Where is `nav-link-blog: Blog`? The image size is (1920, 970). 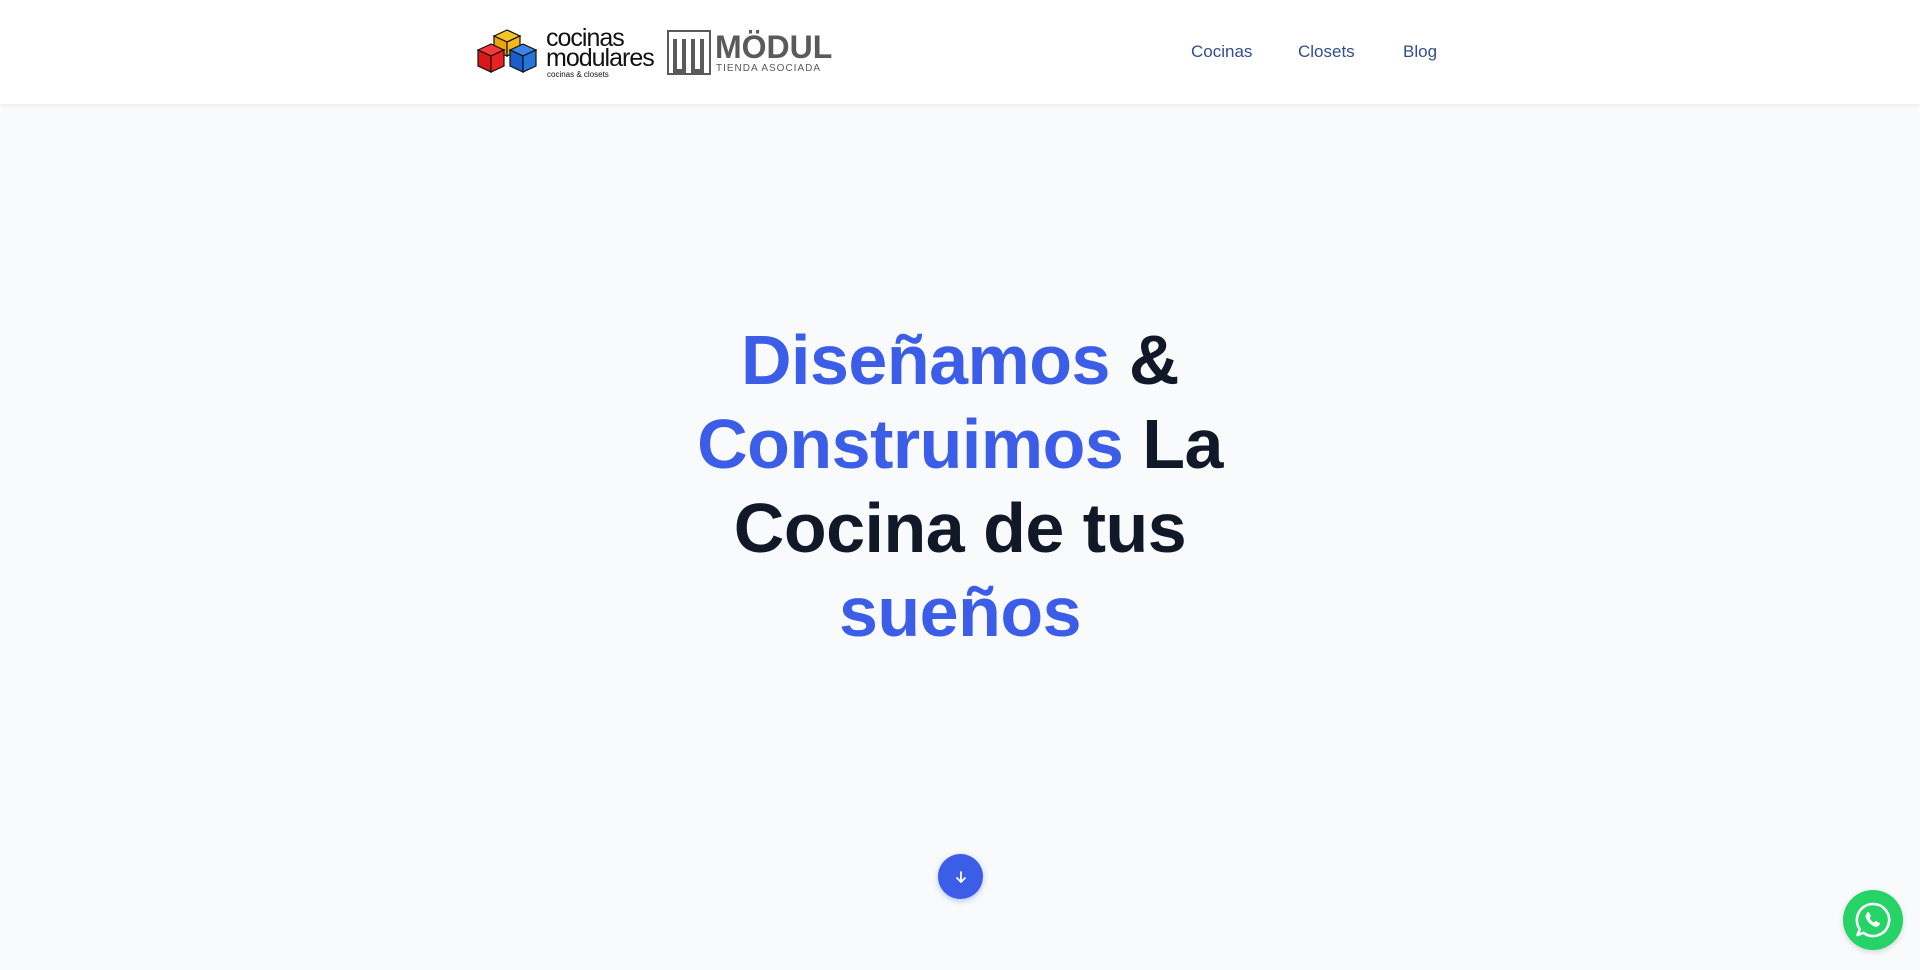
nav-link-blog: Blog is located at coordinates (1420, 52).